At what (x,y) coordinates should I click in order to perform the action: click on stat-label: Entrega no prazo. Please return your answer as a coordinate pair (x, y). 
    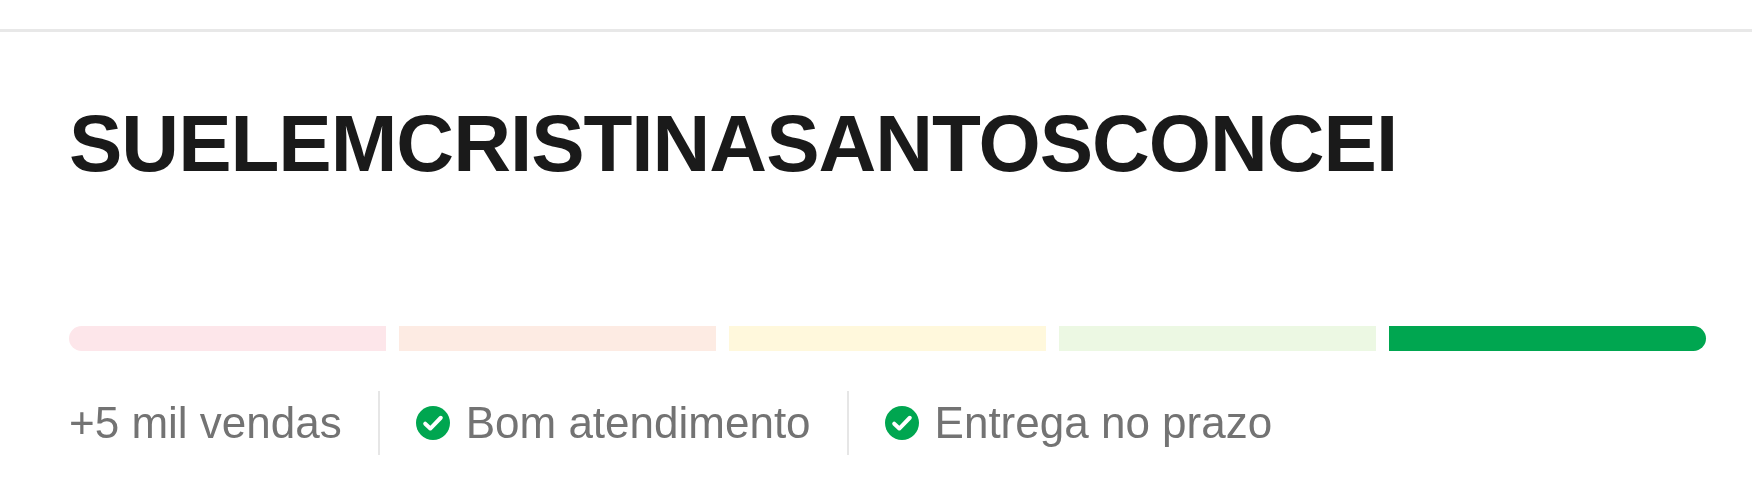
    Looking at the image, I should click on (1103, 423).